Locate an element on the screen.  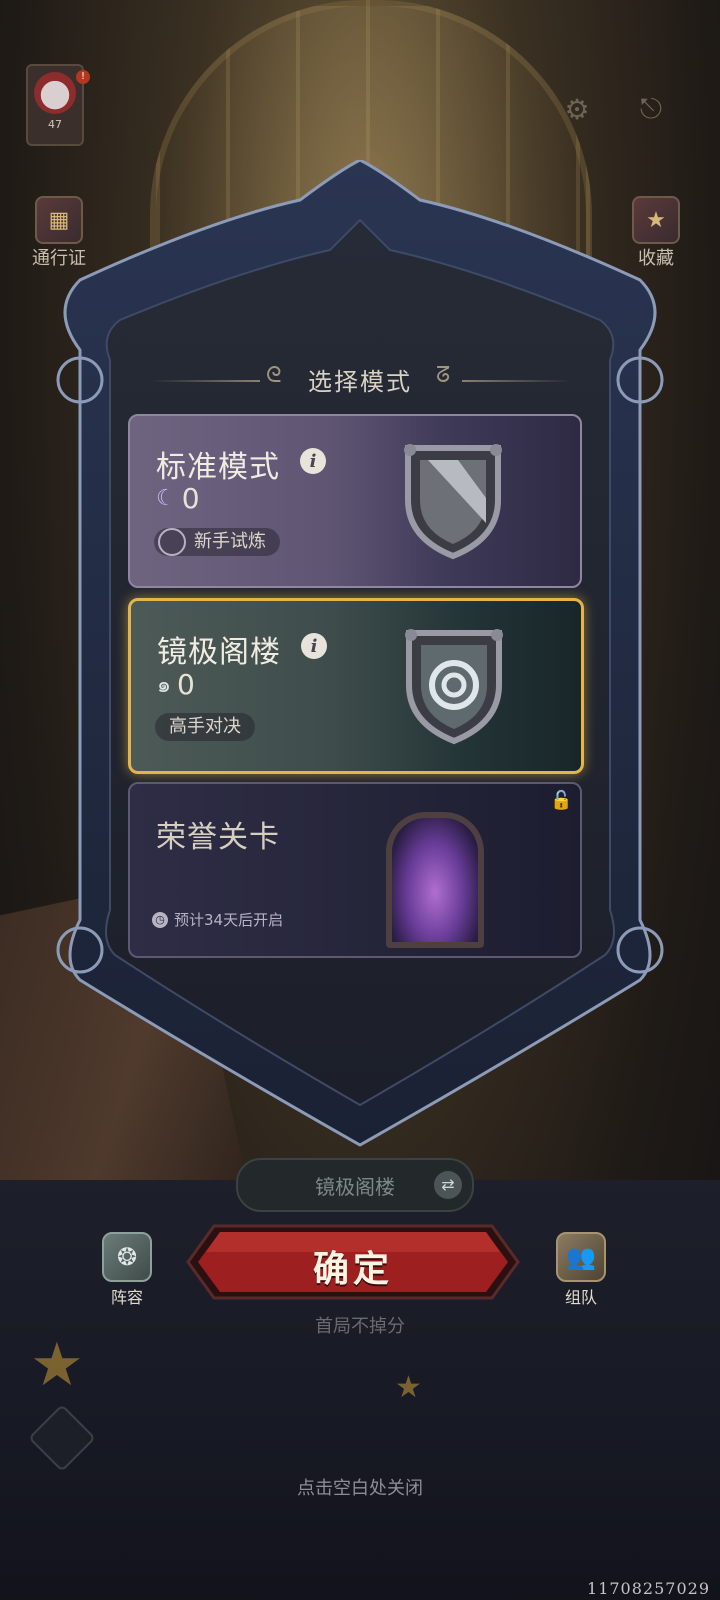
team-cards-icon: 👥 is located at coordinates (581, 1257).